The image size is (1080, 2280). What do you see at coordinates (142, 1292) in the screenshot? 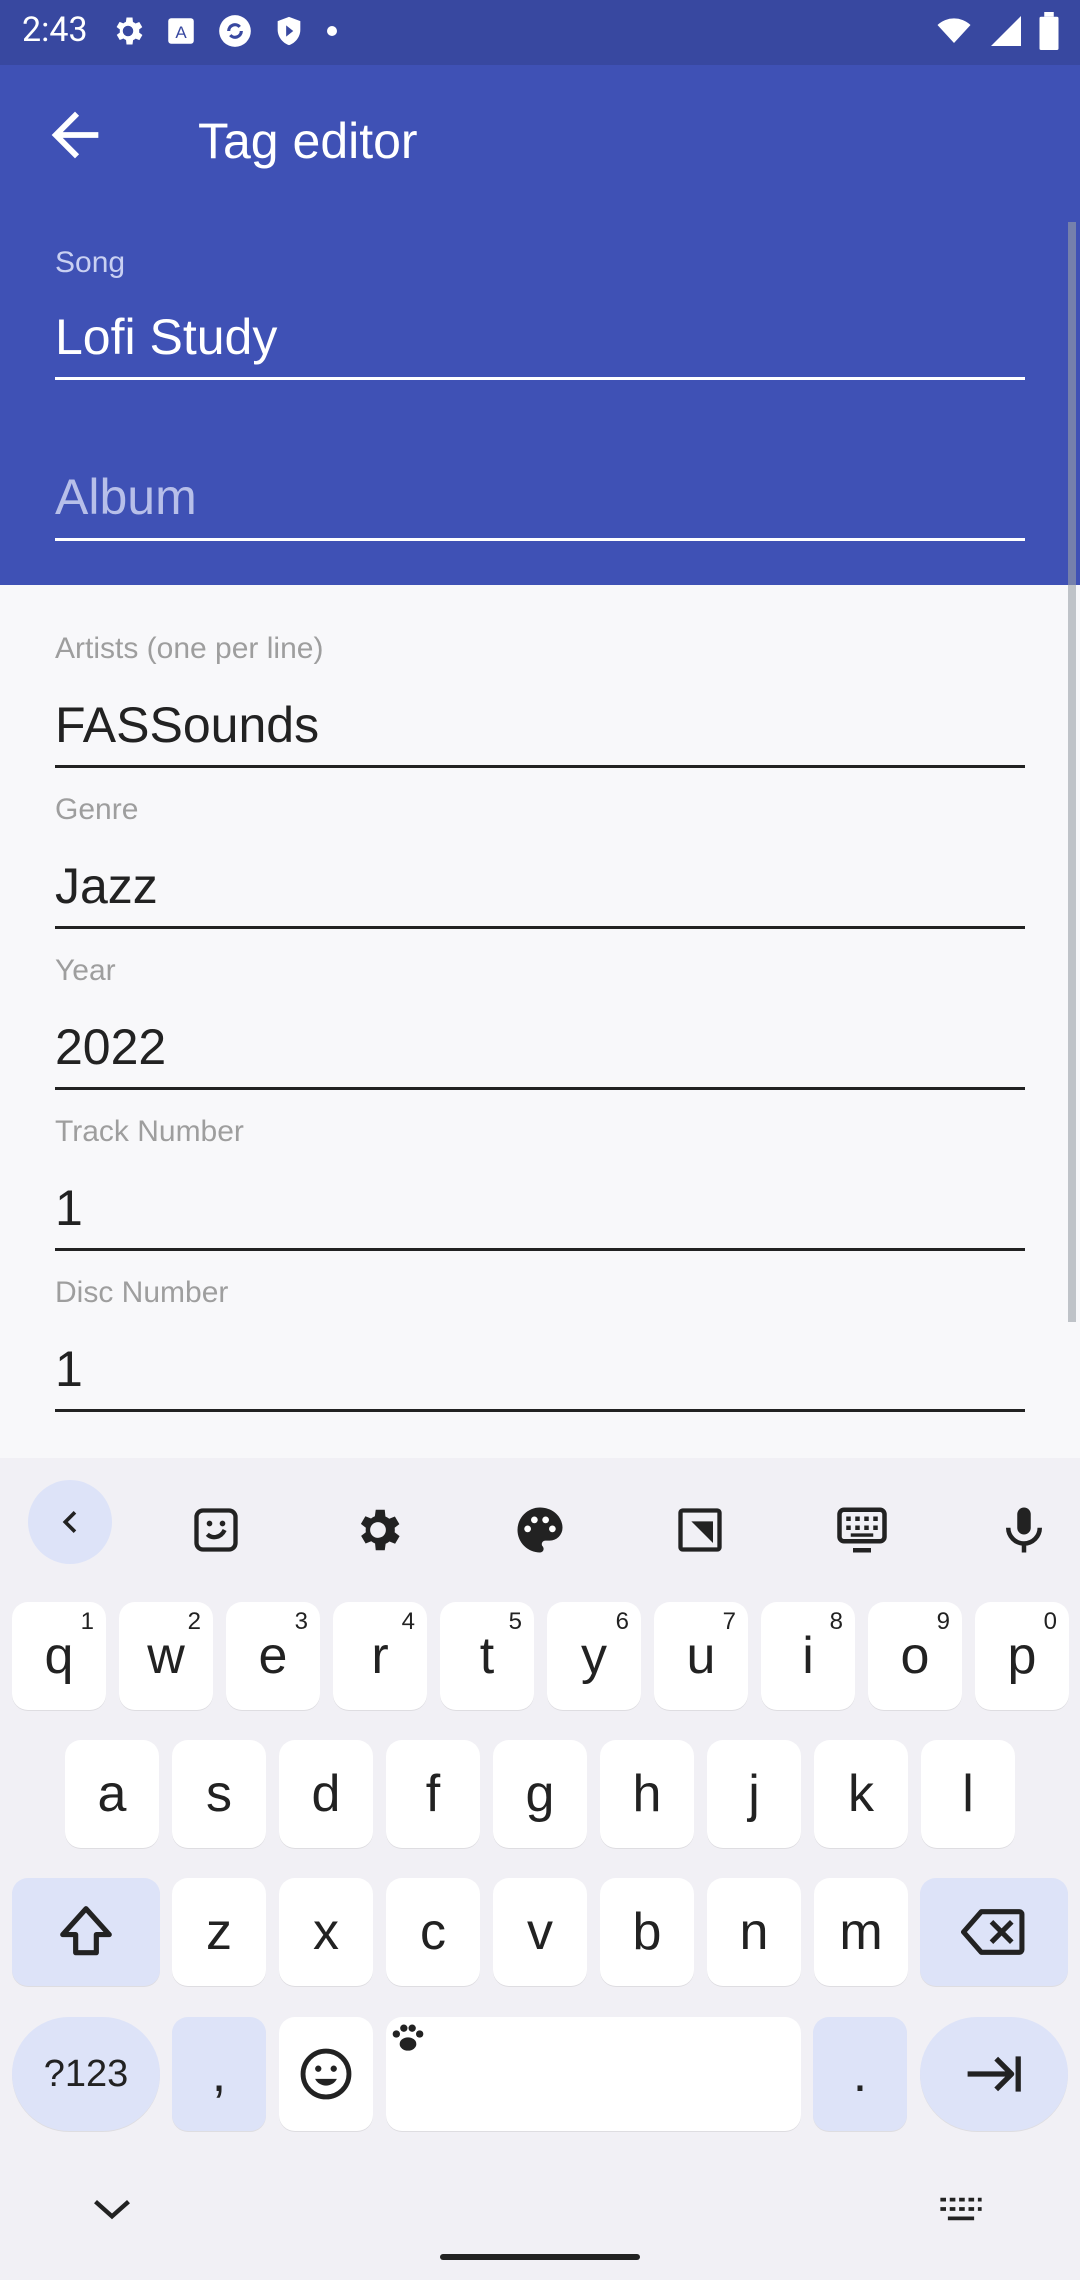
I see `disc-label: Disc Number` at bounding box center [142, 1292].